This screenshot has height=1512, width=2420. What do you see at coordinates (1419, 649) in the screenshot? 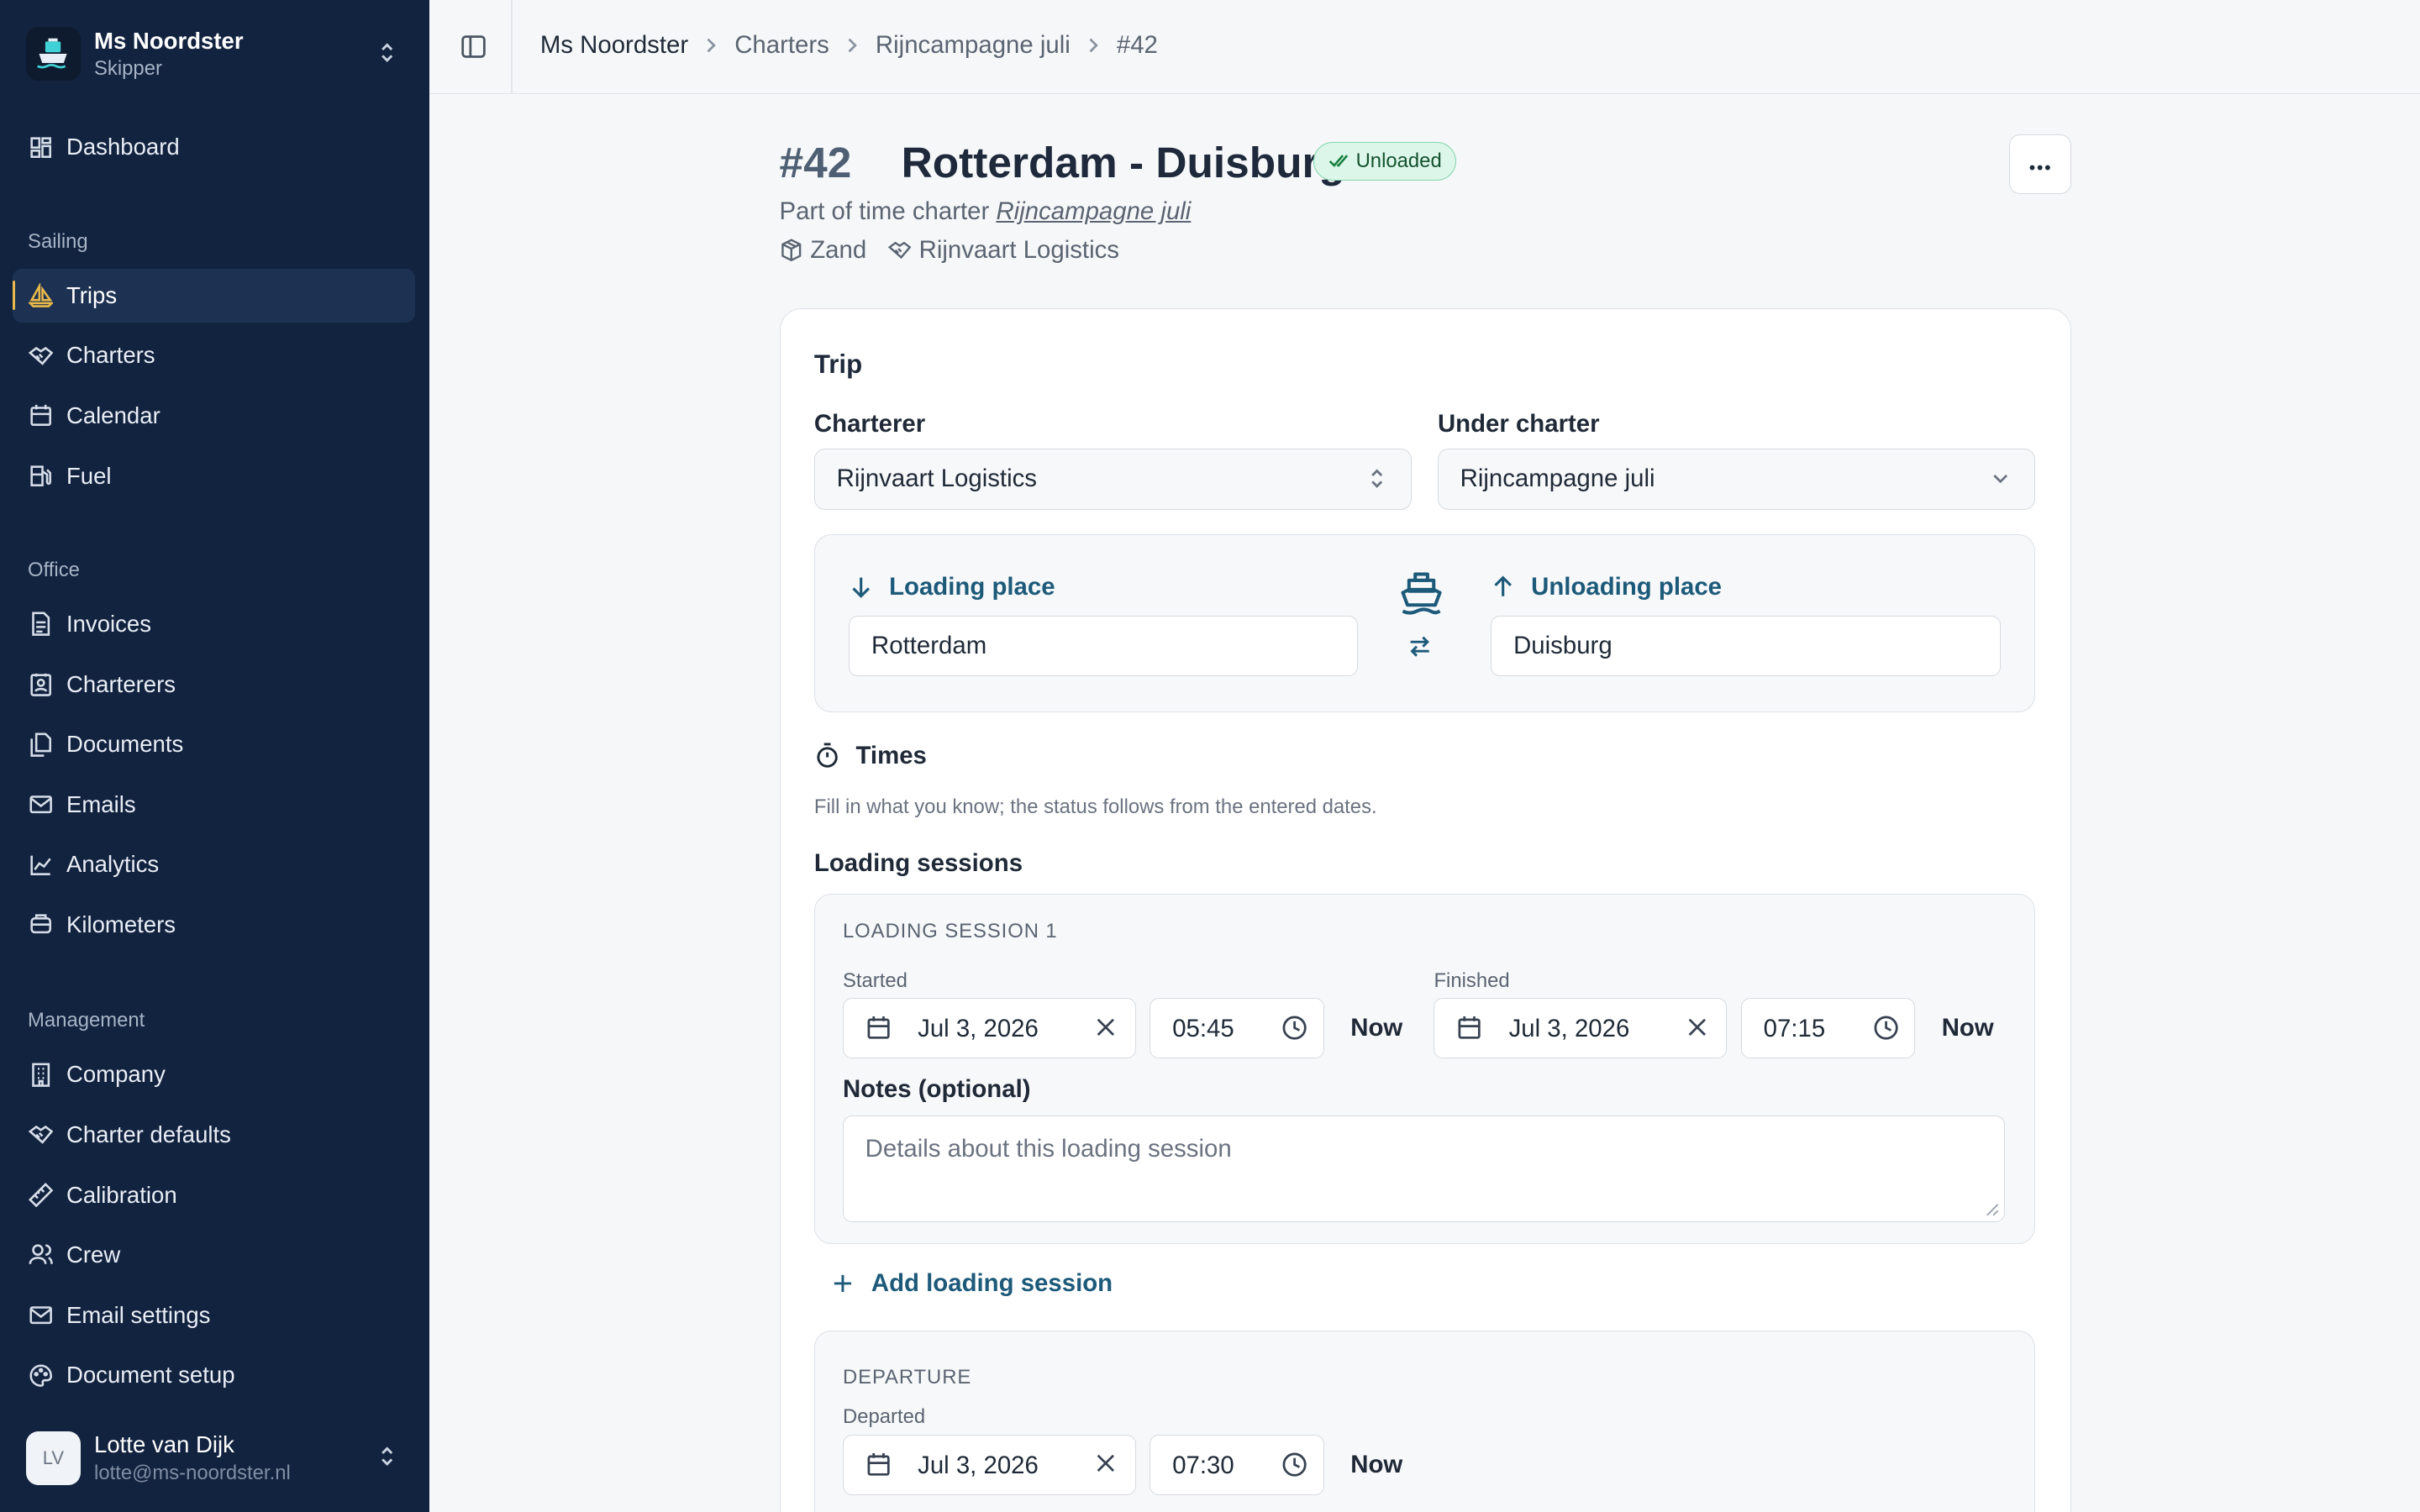
I see `swap-button` at bounding box center [1419, 649].